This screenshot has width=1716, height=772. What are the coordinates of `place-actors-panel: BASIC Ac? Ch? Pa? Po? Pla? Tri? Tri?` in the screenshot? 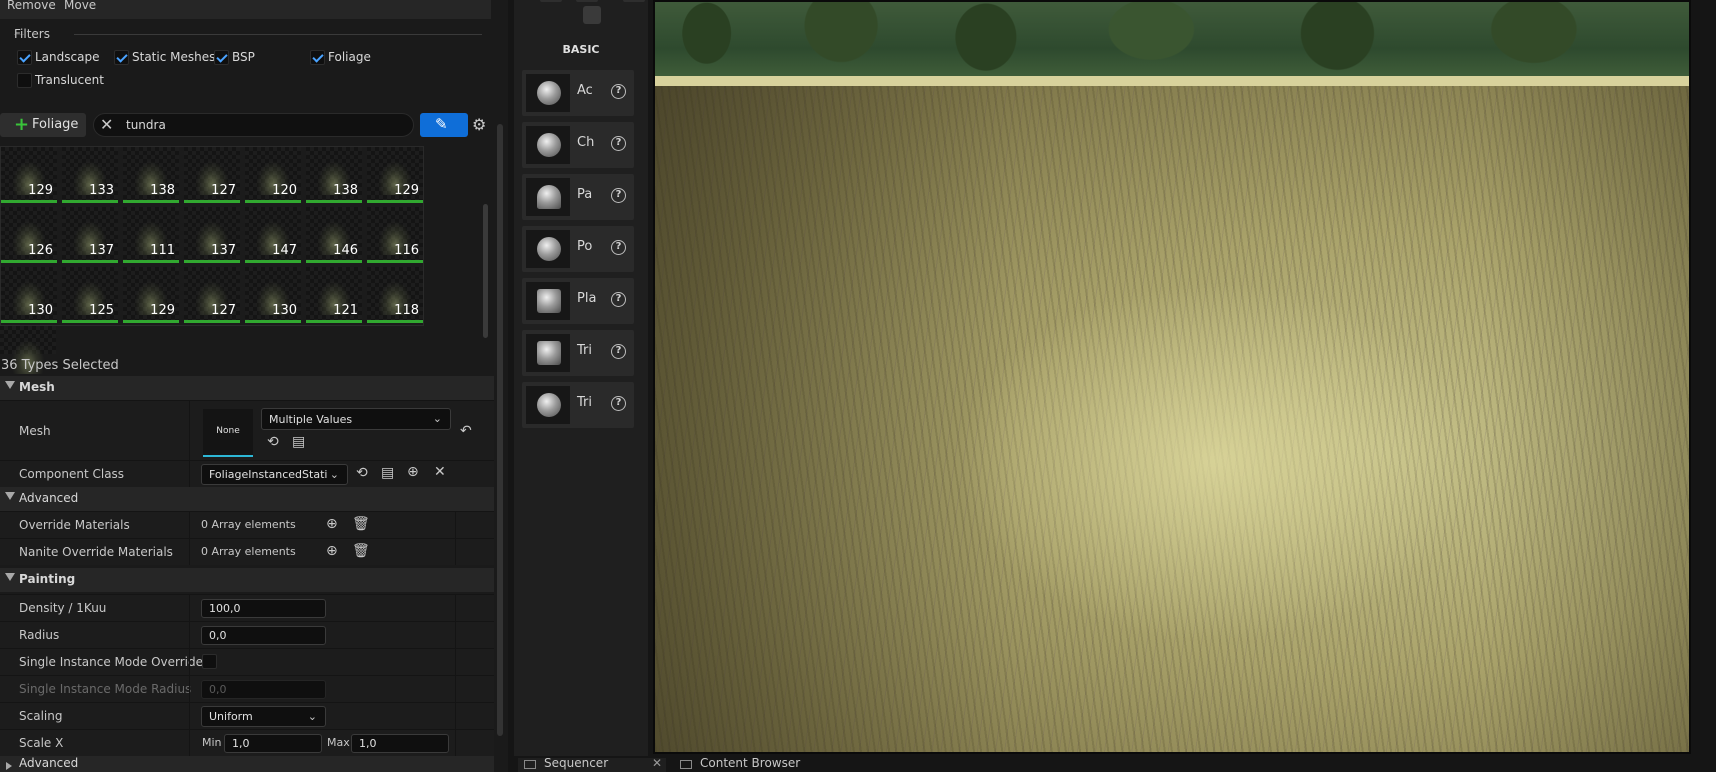 It's located at (581, 378).